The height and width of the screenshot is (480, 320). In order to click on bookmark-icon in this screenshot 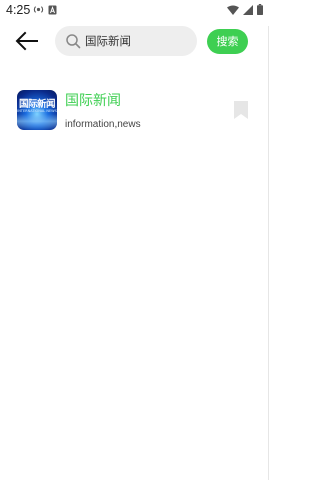, I will do `click(241, 110)`.